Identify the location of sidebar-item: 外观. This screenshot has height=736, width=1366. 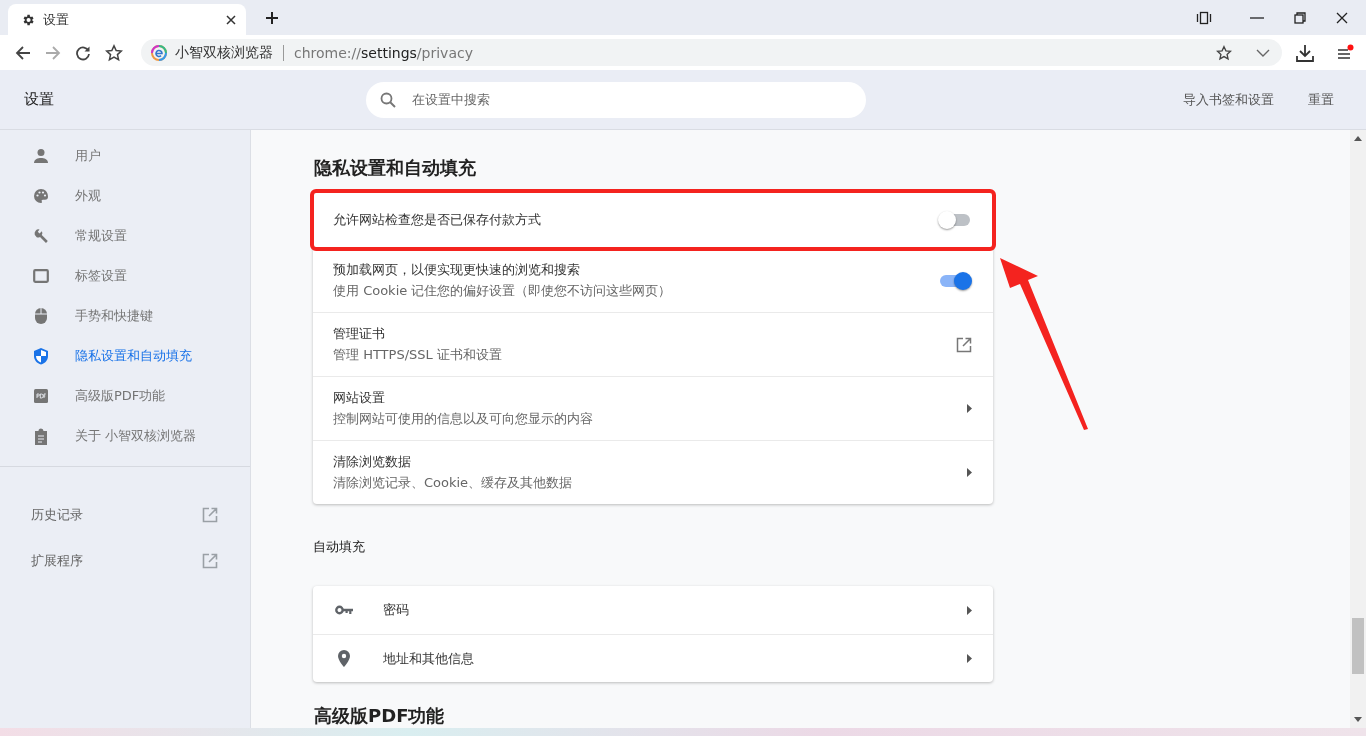
(125, 196).